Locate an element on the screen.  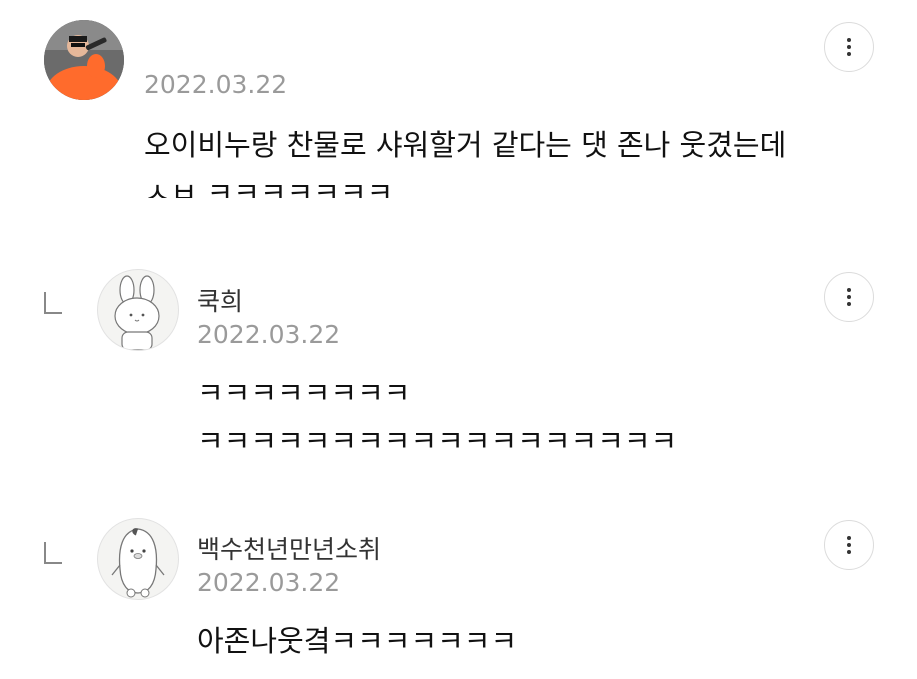
comment-text-line: ㅋㅋㅋㅋㅋㅋㅋㅋㅋㅋㅋㅋㅋㅋㅋㅋㅋㅋ is located at coordinates (437, 441).